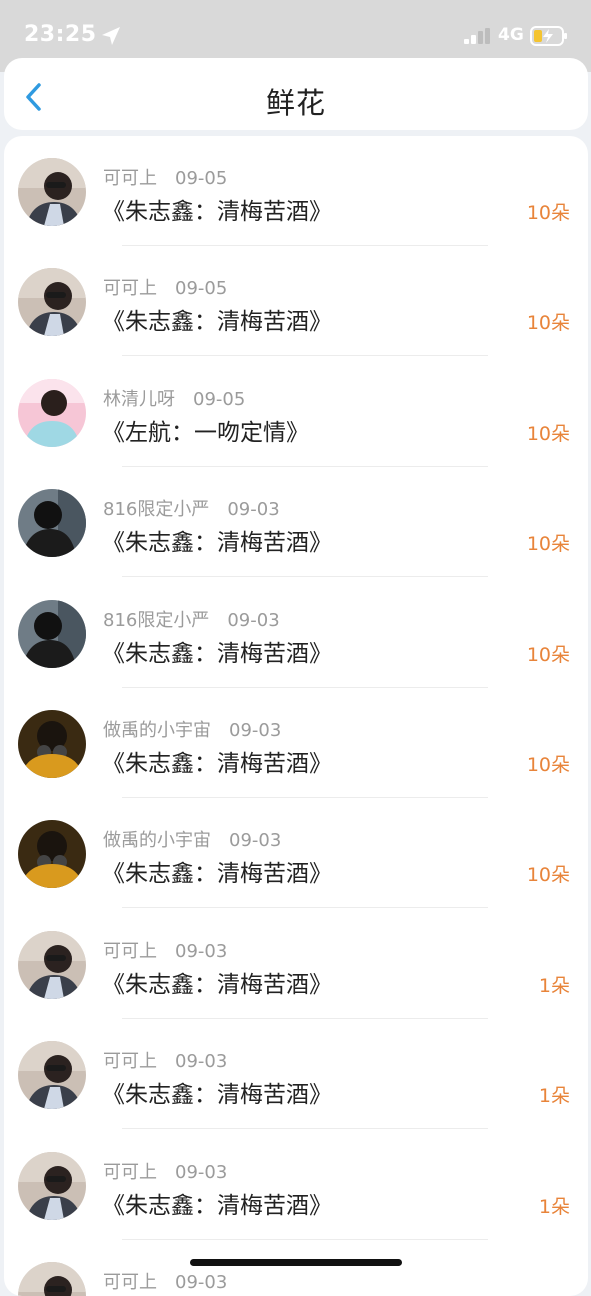  What do you see at coordinates (296, 1268) in the screenshot?
I see `gift-list-item: 可可上 09-03` at bounding box center [296, 1268].